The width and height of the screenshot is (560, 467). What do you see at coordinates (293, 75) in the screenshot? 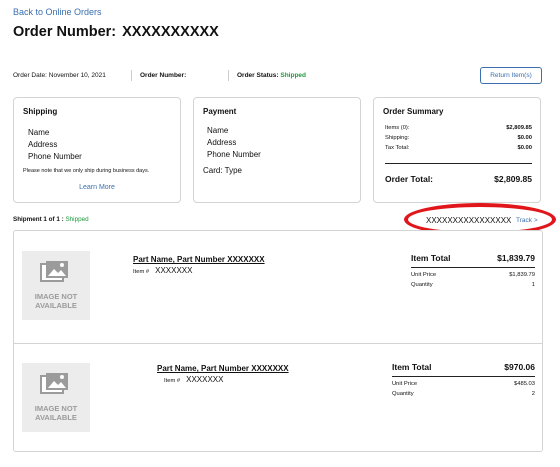
I see `order-status-value: Shipped` at bounding box center [293, 75].